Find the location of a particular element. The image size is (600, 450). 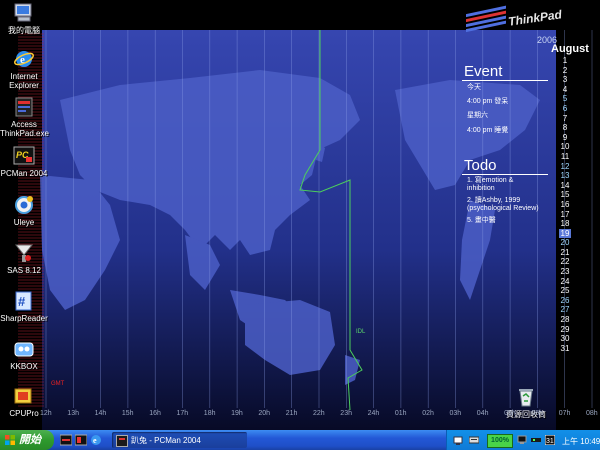

calendar-month: August is located at coordinates (570, 49).